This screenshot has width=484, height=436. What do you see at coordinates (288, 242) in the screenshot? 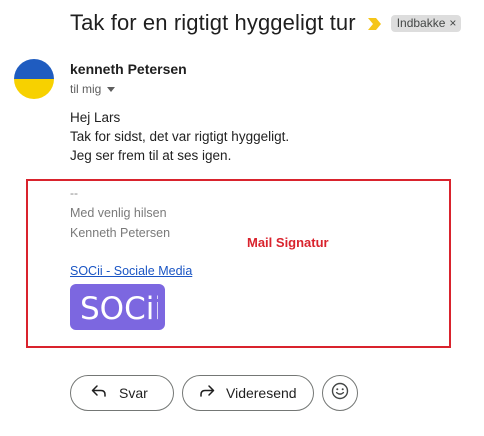
I see `signature-annotation: Mail Signatur` at bounding box center [288, 242].